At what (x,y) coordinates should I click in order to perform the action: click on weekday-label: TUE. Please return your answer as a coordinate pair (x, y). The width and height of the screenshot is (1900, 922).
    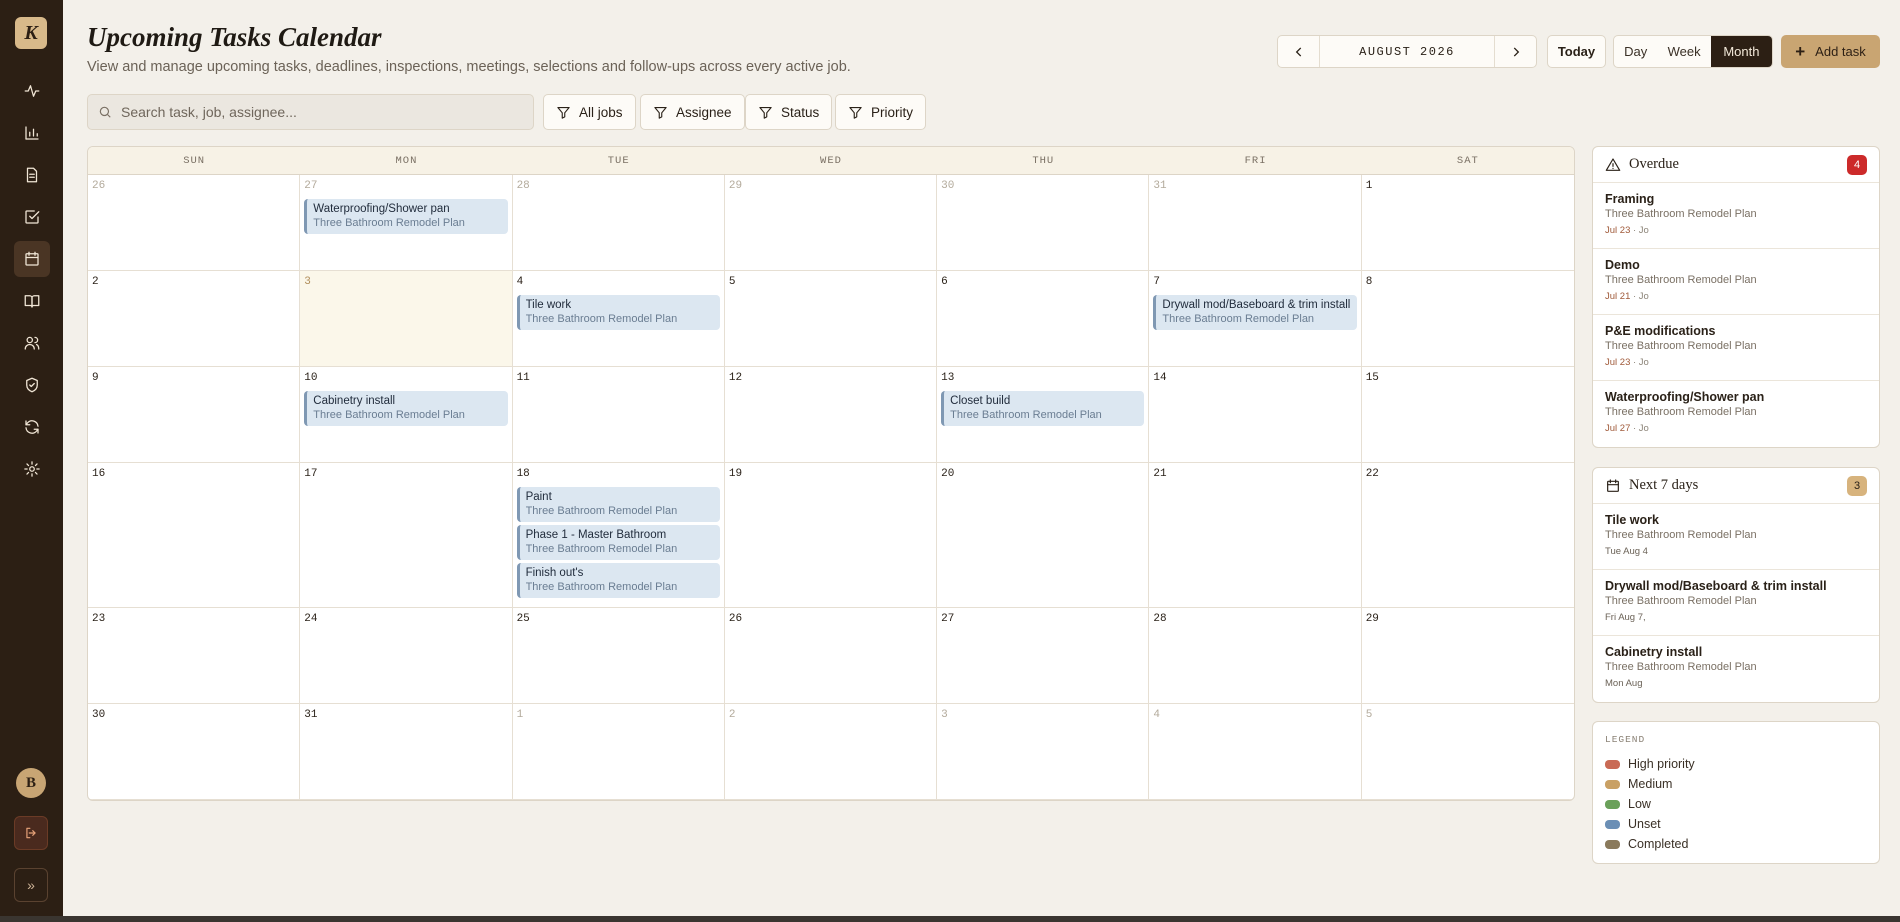
    Looking at the image, I should click on (618, 161).